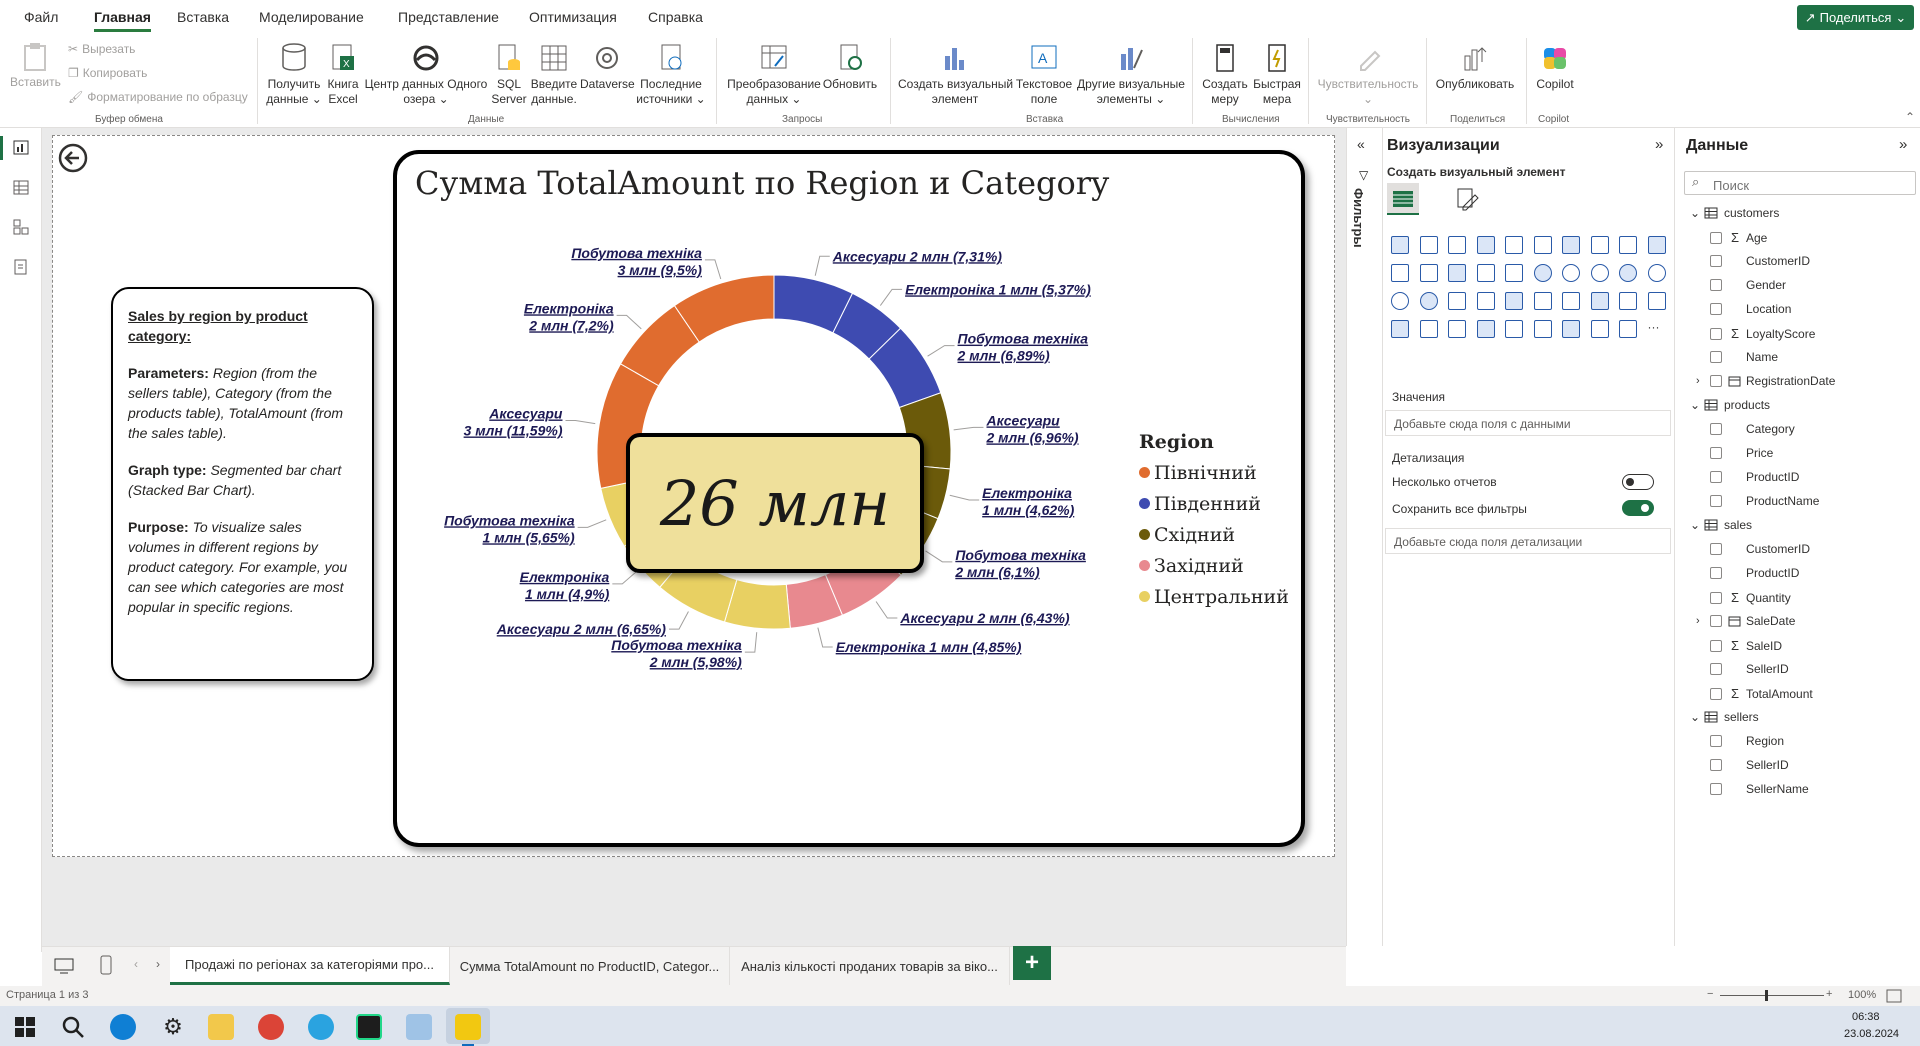 The height and width of the screenshot is (1046, 1920). I want to click on textbox-button: A Текстовое поле, so click(1044, 74).